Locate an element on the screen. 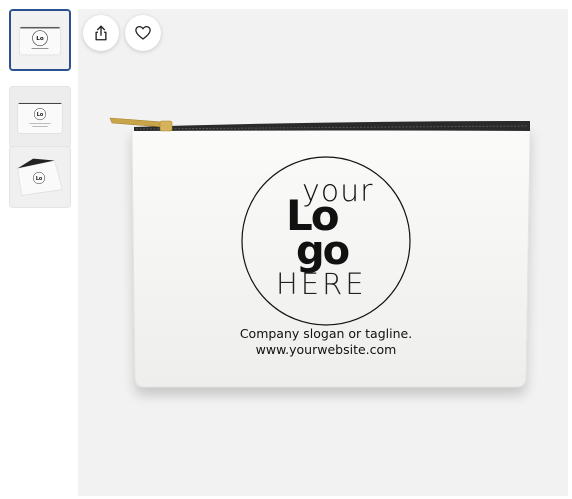 This screenshot has width=572, height=499. thumbnail-back: Lo is located at coordinates (40, 117).